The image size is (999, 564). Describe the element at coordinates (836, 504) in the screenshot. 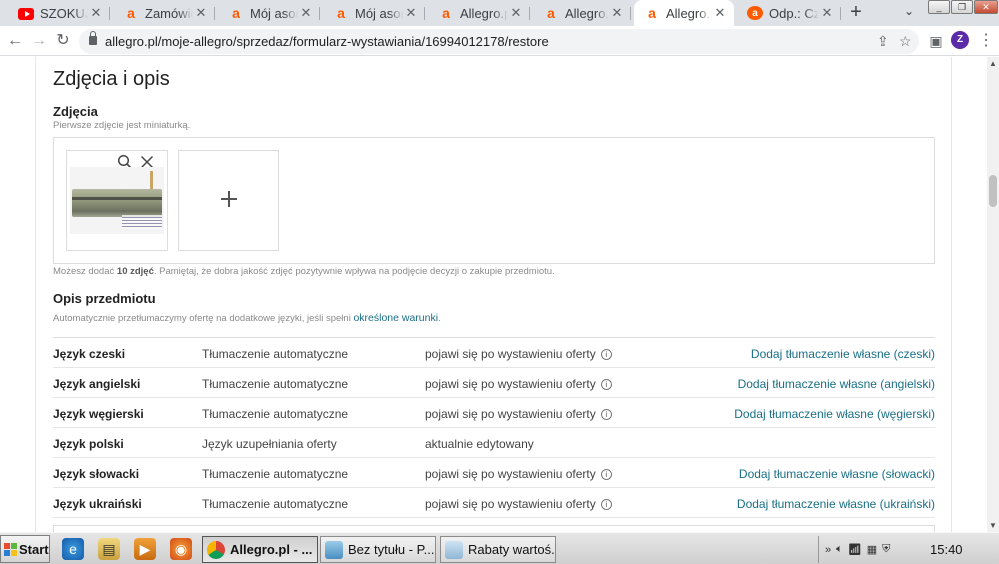

I see `add-own-translation-link: Dodaj tłumaczenie własne (ukraiński)` at that location.